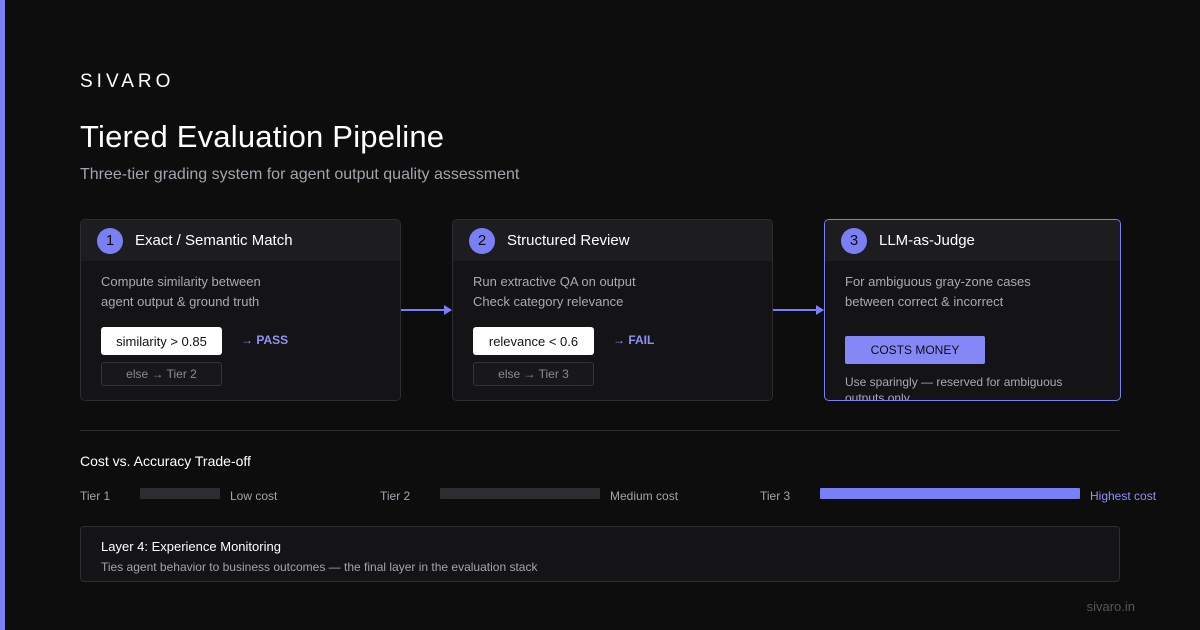 The height and width of the screenshot is (630, 1200). I want to click on tier-3-number-badge: 3, so click(854, 240).